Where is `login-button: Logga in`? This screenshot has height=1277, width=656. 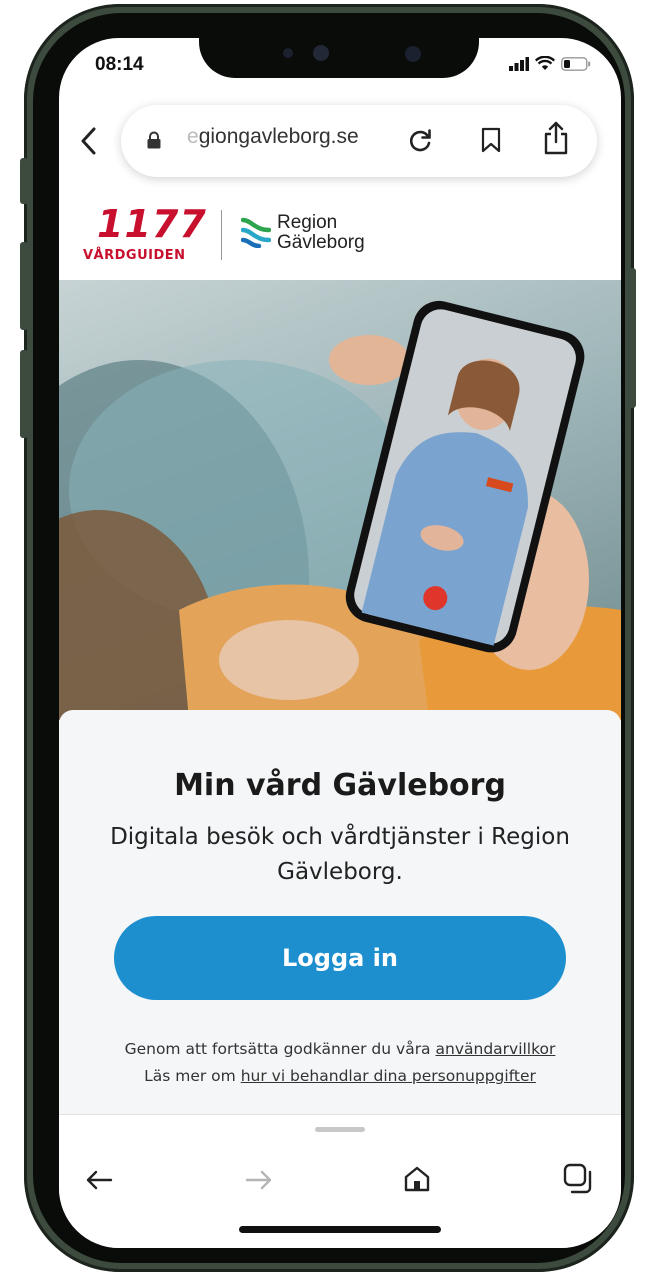
login-button: Logga in is located at coordinates (340, 958).